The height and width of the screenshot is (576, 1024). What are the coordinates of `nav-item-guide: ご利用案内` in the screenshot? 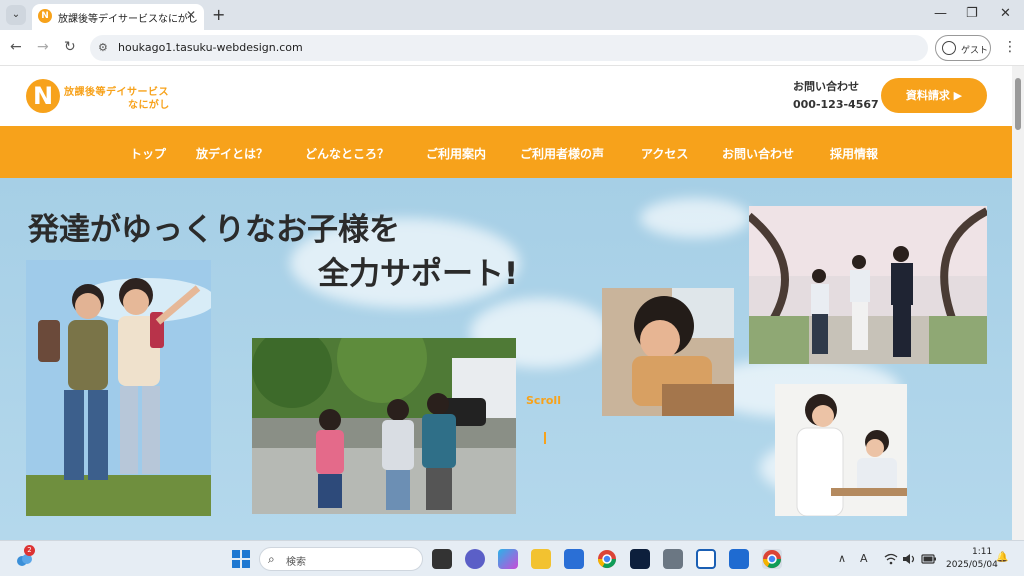 It's located at (456, 153).